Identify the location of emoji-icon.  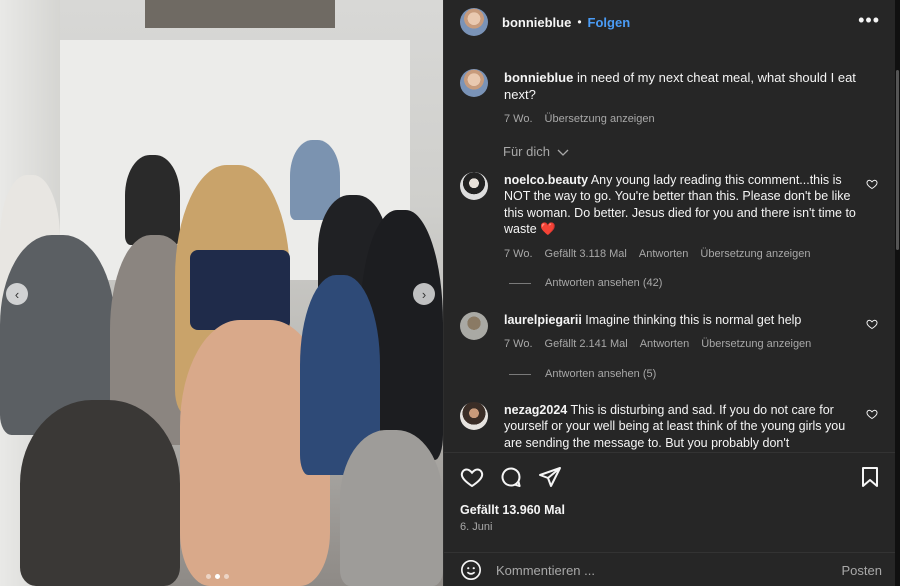
(471, 570).